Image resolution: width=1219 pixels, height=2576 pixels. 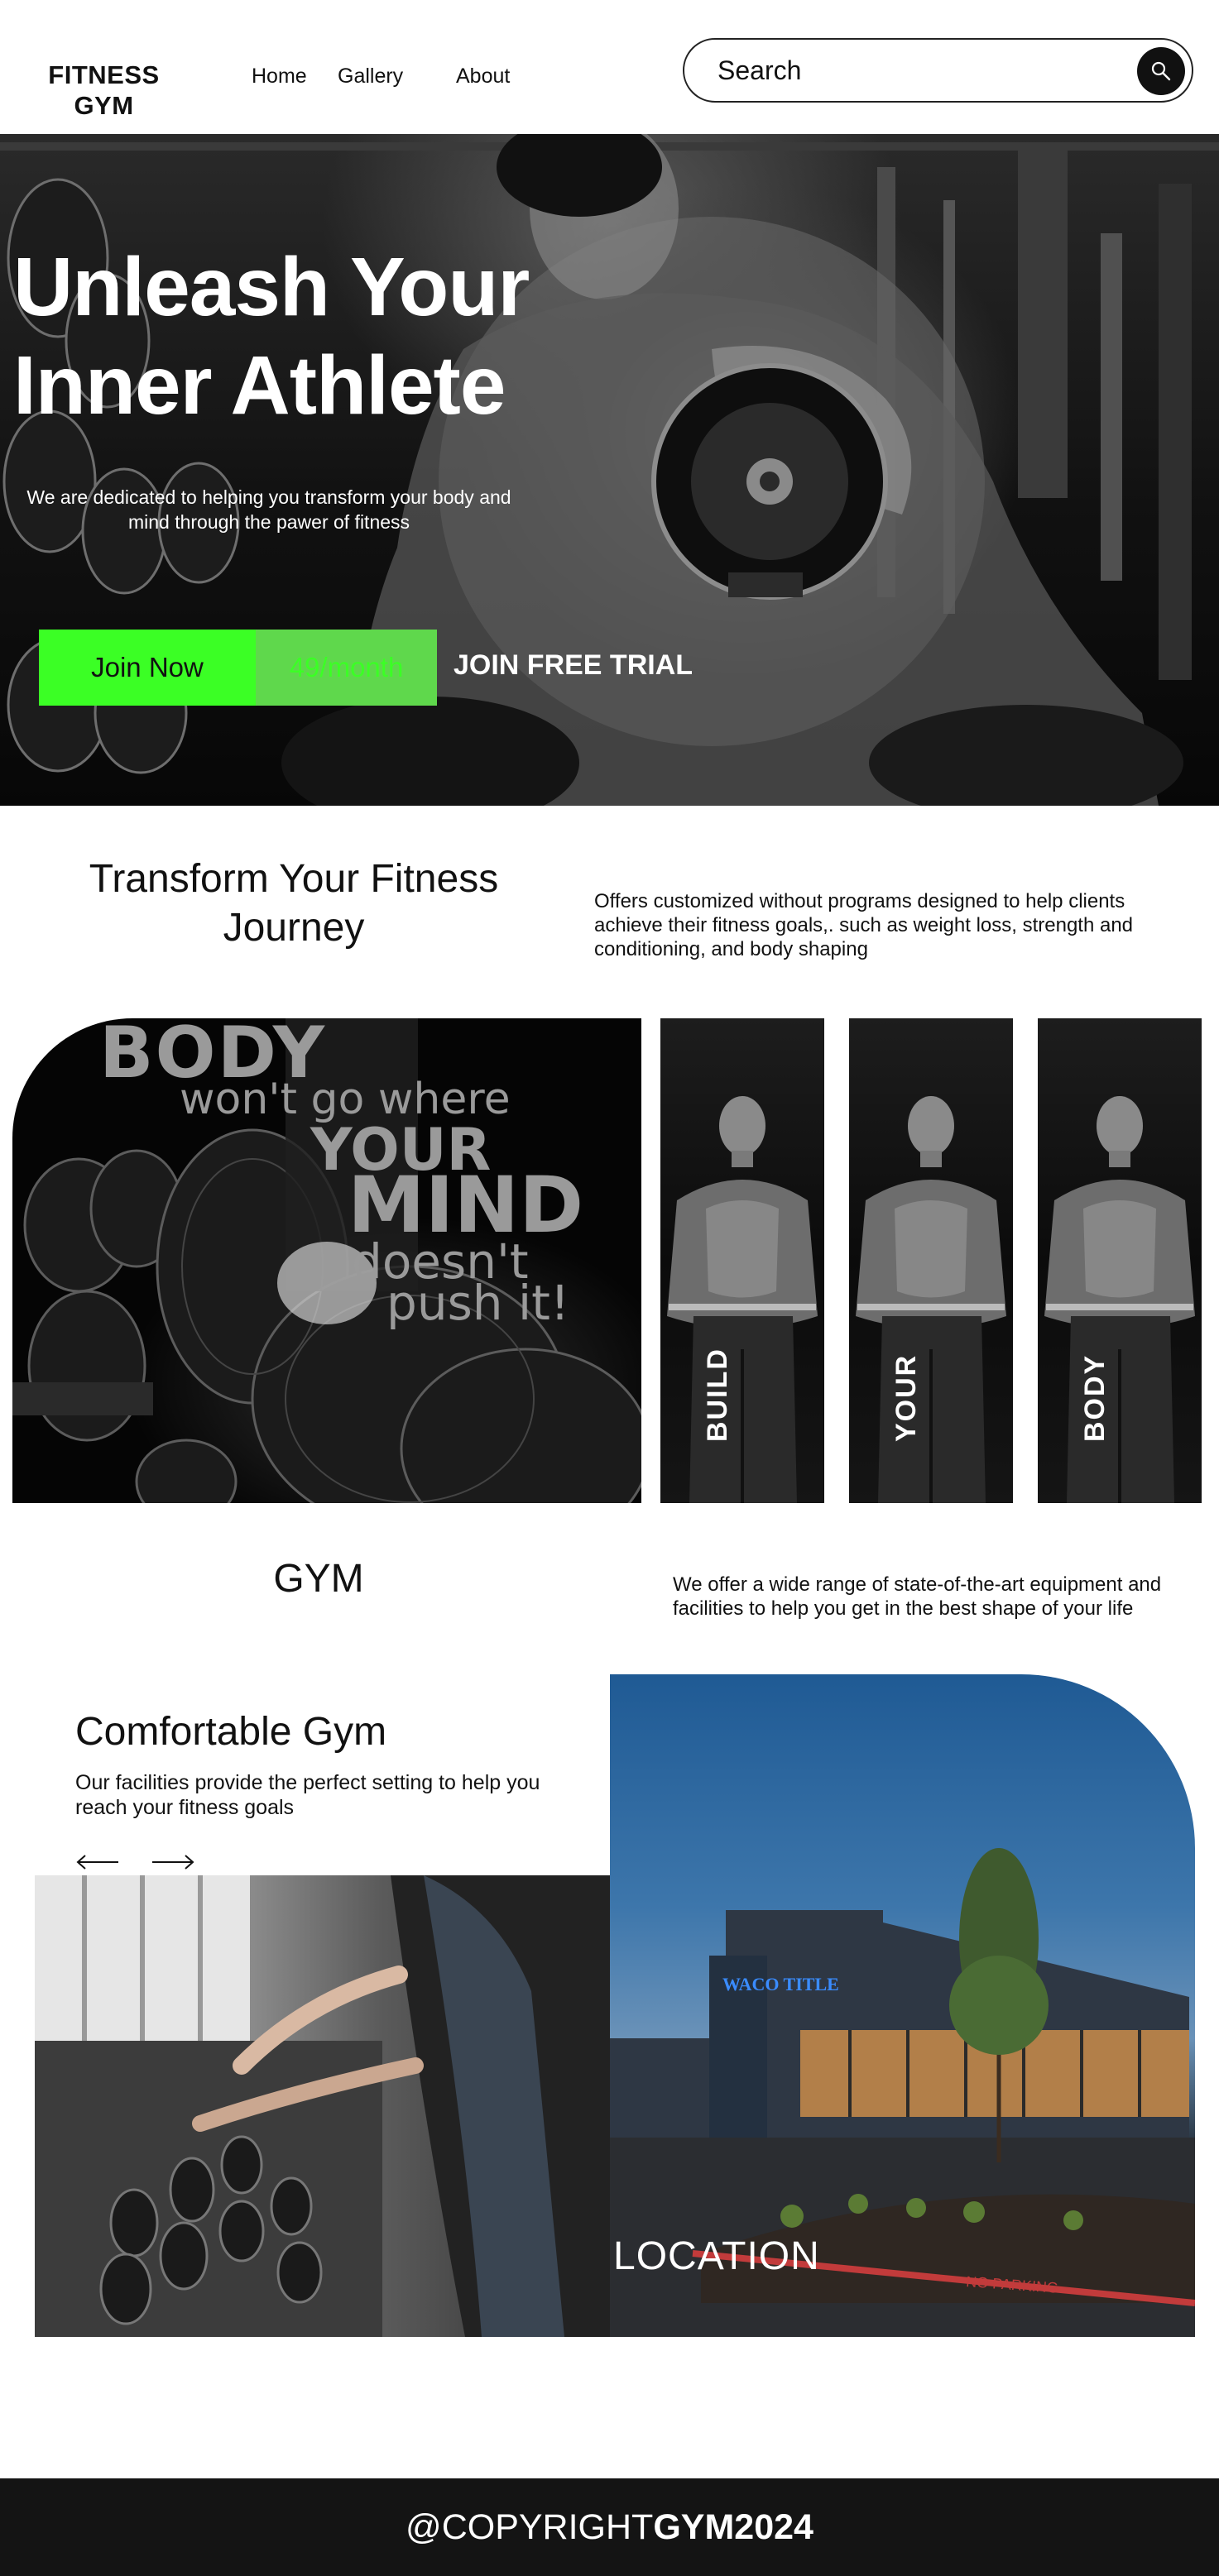 What do you see at coordinates (279, 77) in the screenshot?
I see `nav-home: Home` at bounding box center [279, 77].